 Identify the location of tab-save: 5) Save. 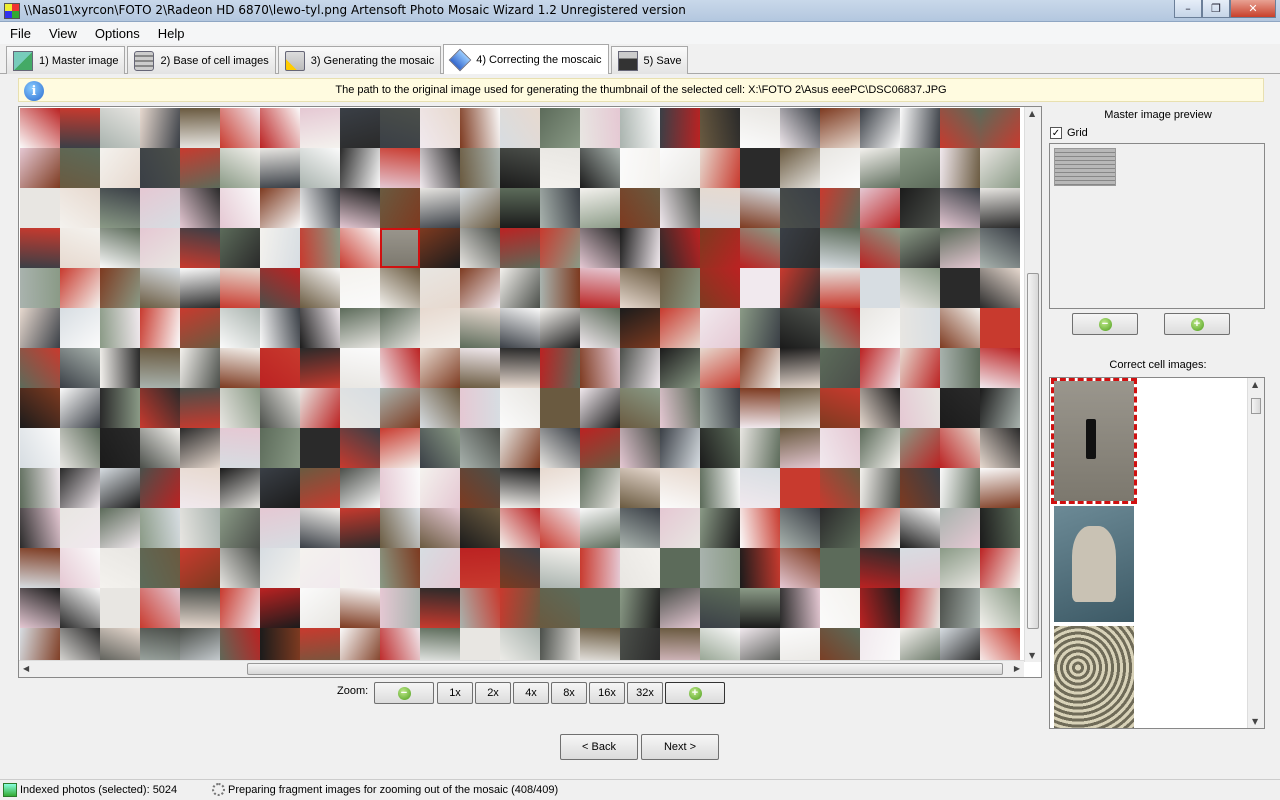
(649, 60).